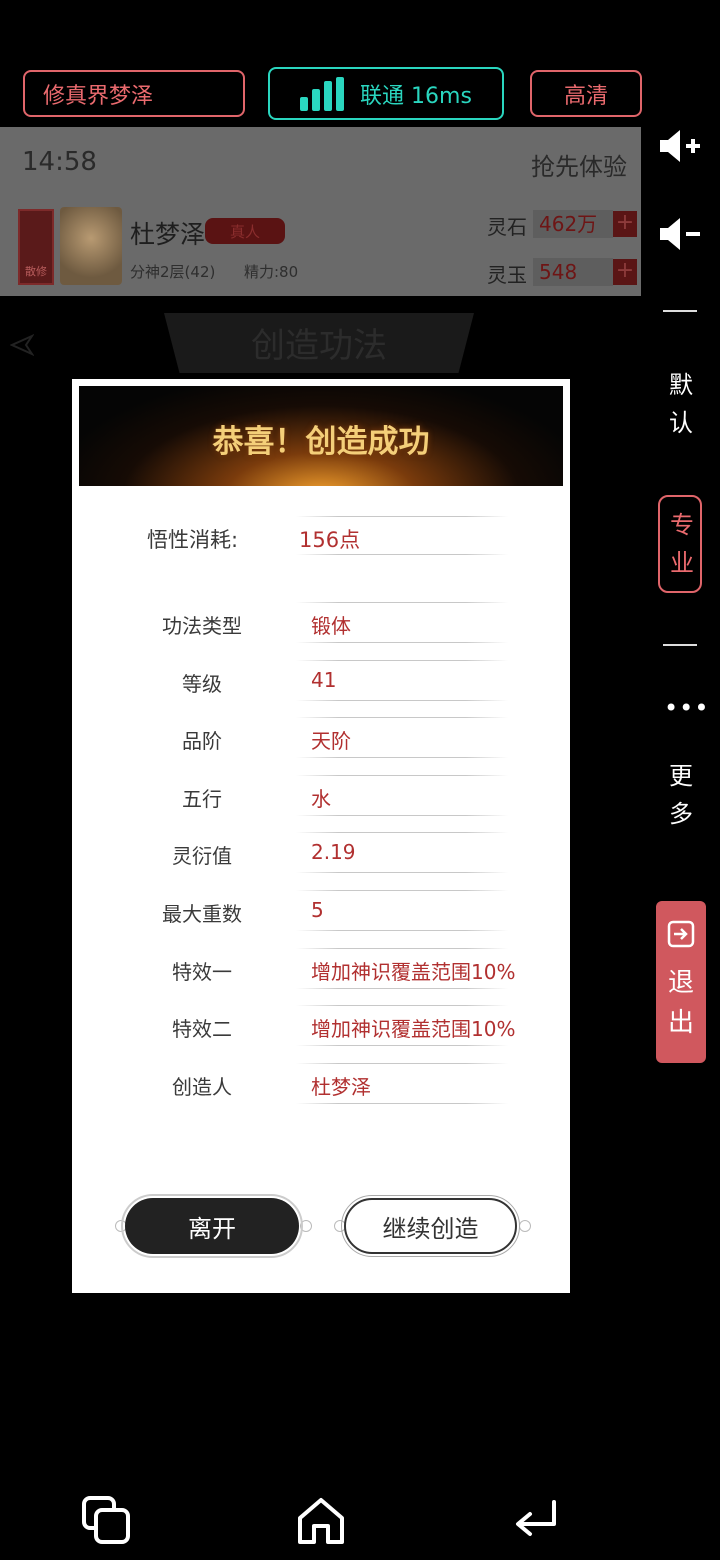 Image resolution: width=720 pixels, height=1560 pixels. Describe the element at coordinates (202, 741) in the screenshot. I see `attribute-label: 品阶` at that location.